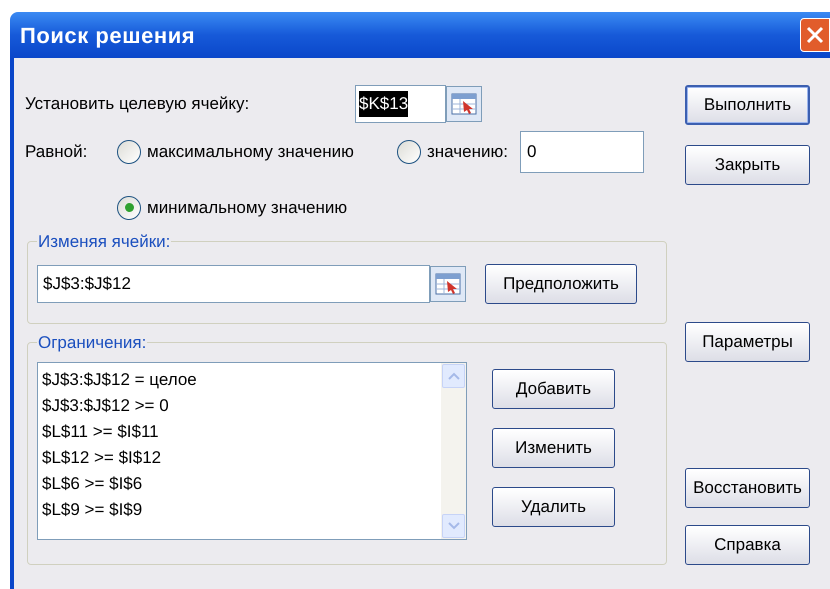 Image resolution: width=830 pixels, height=589 pixels. Describe the element at coordinates (383, 104) in the screenshot. I see `target-cell-value: $K$13` at that location.